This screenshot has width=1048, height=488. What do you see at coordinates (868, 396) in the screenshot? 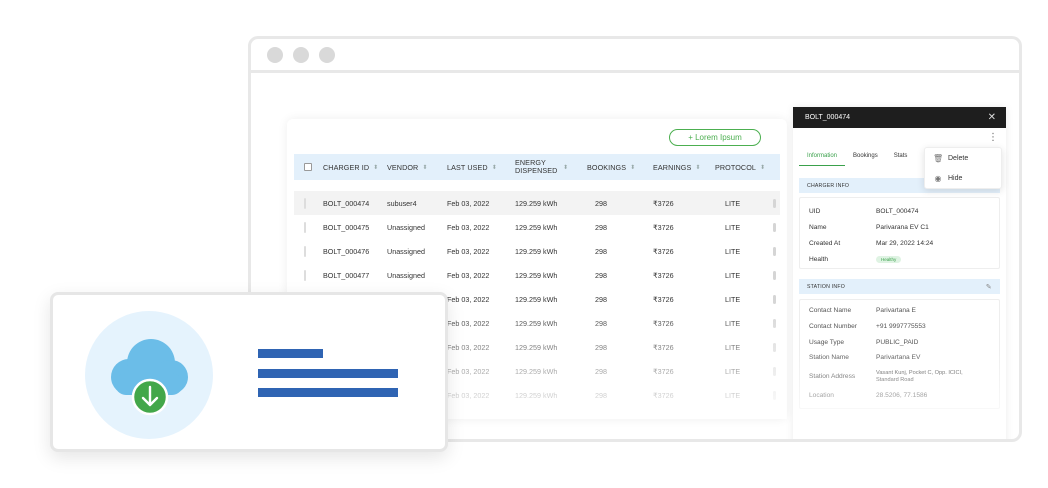
I see `info-row: Location 28.5206, 77.1586` at bounding box center [868, 396].